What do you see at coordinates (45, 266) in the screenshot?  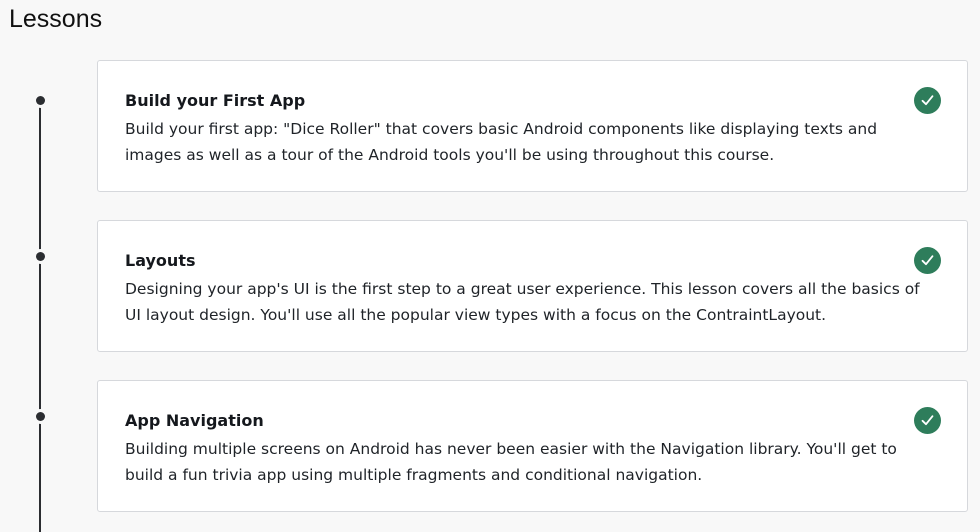 I see `lesson-timeline` at bounding box center [45, 266].